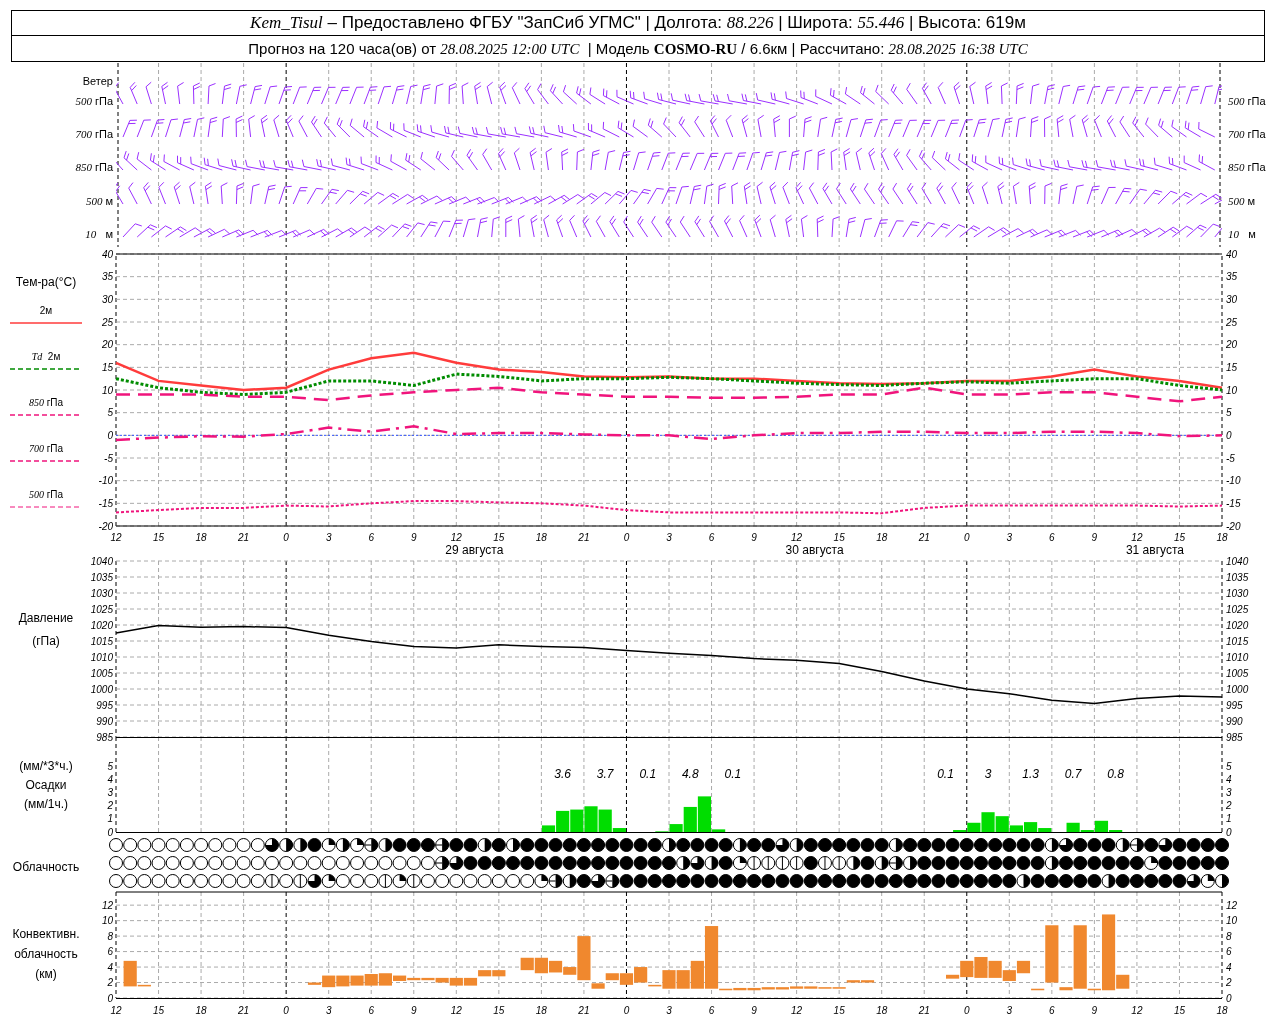  What do you see at coordinates (97, 81) in the screenshot?
I see `wind-level-label: Ветер` at bounding box center [97, 81].